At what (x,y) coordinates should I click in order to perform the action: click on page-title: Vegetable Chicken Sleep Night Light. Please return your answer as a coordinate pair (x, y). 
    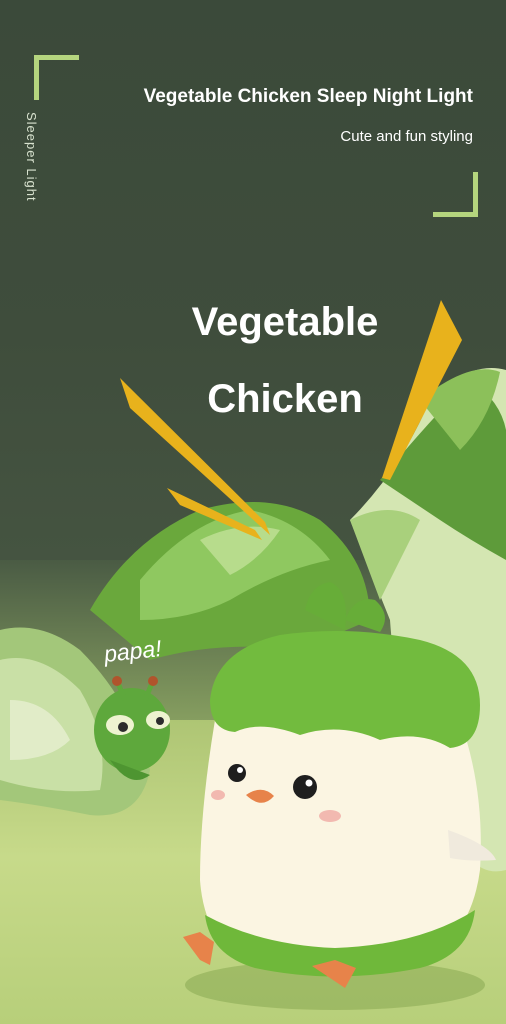
    Looking at the image, I should click on (308, 96).